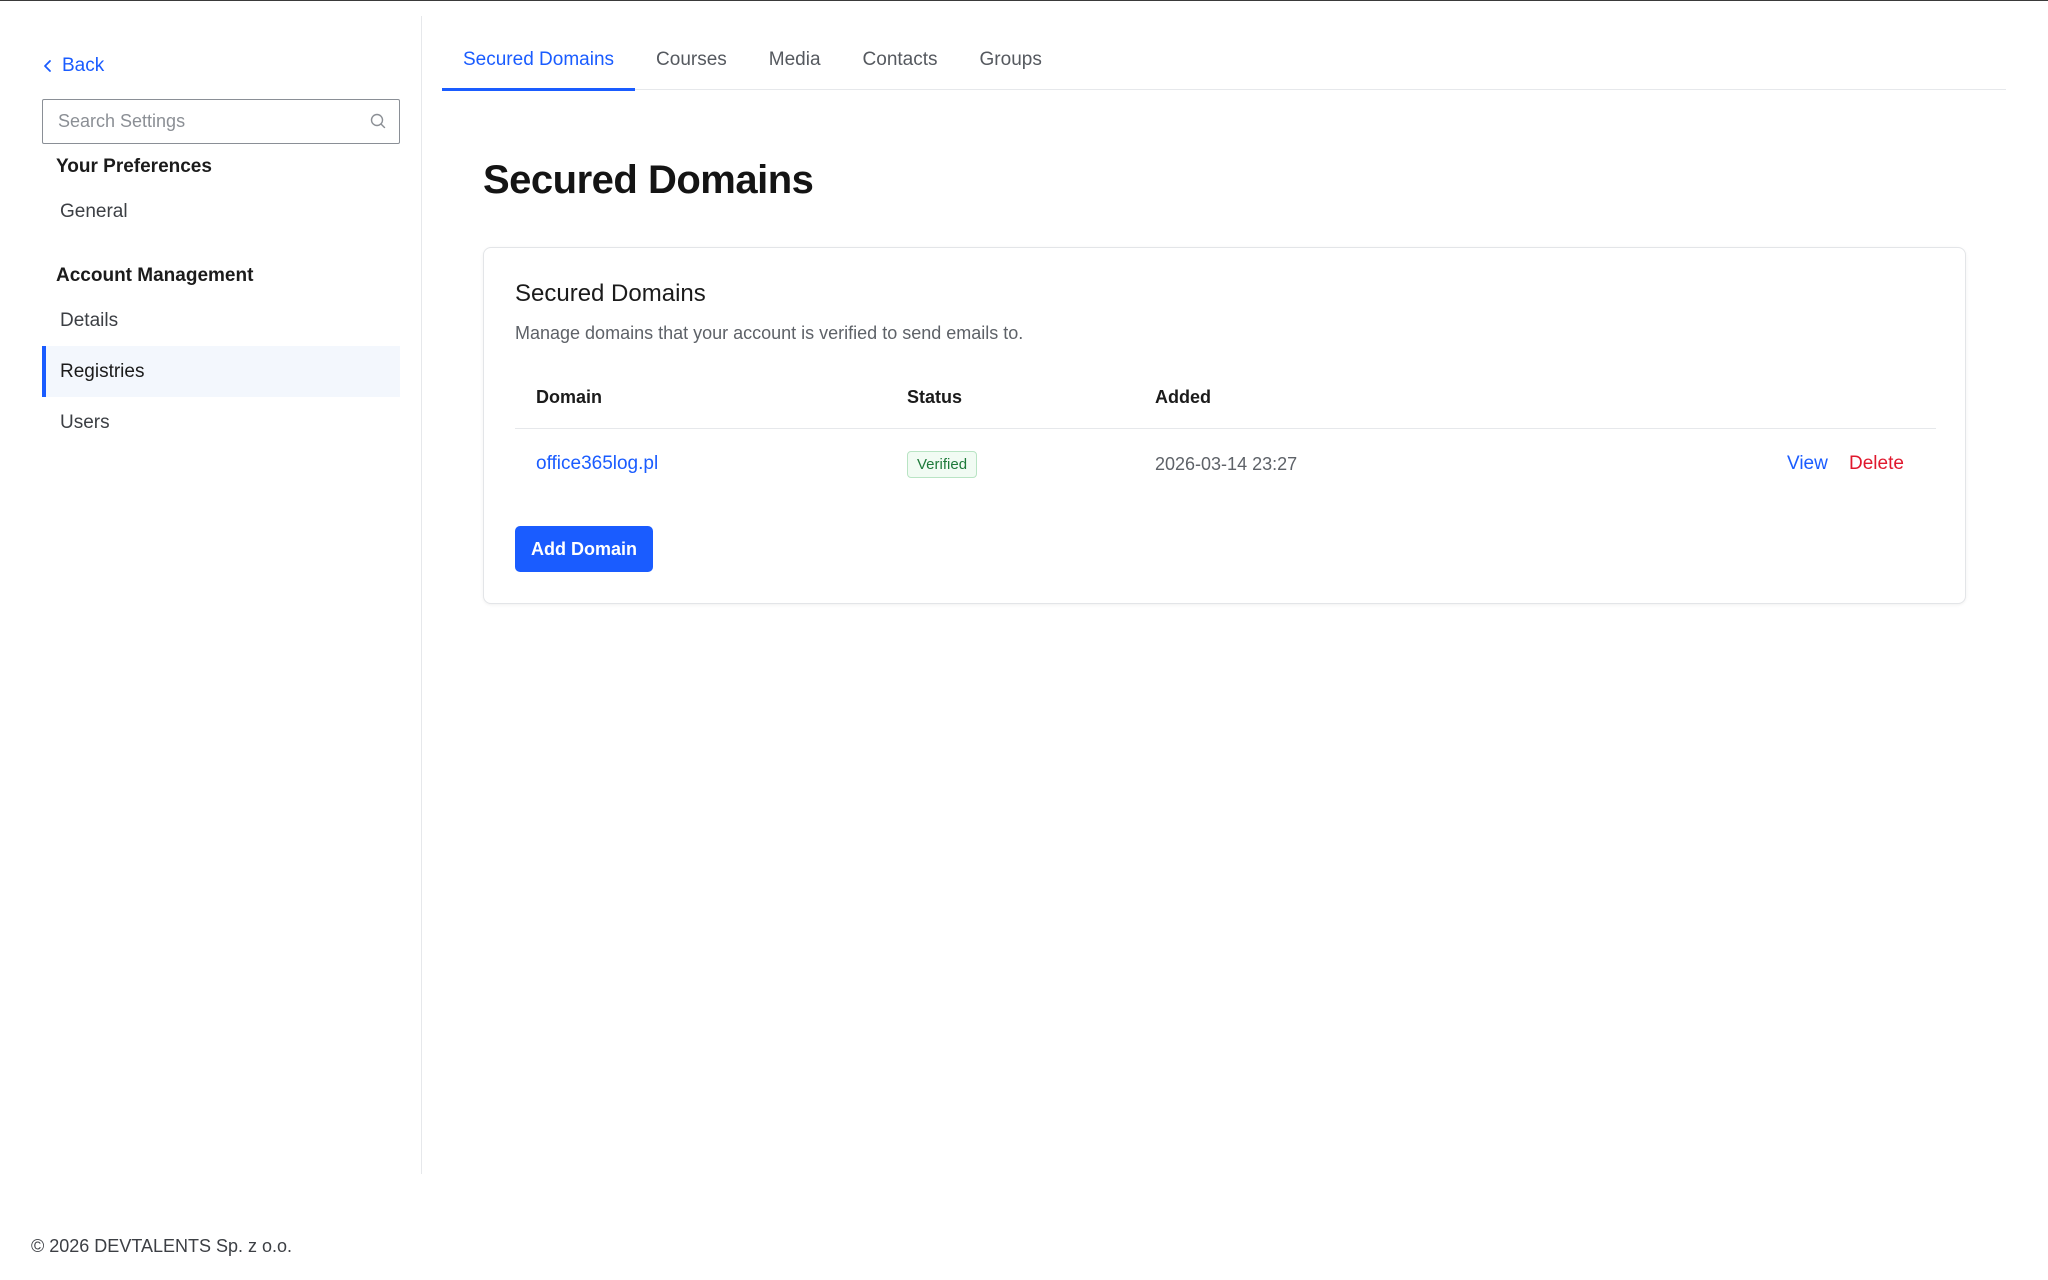  Describe the element at coordinates (221, 320) in the screenshot. I see `sidebar-item-details: Details` at that location.